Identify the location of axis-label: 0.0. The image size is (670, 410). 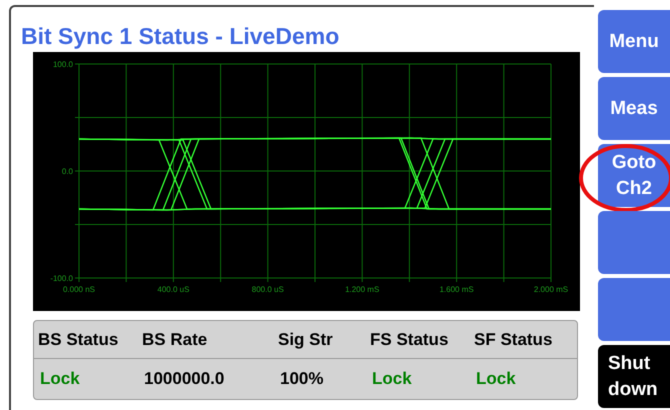
(67, 171).